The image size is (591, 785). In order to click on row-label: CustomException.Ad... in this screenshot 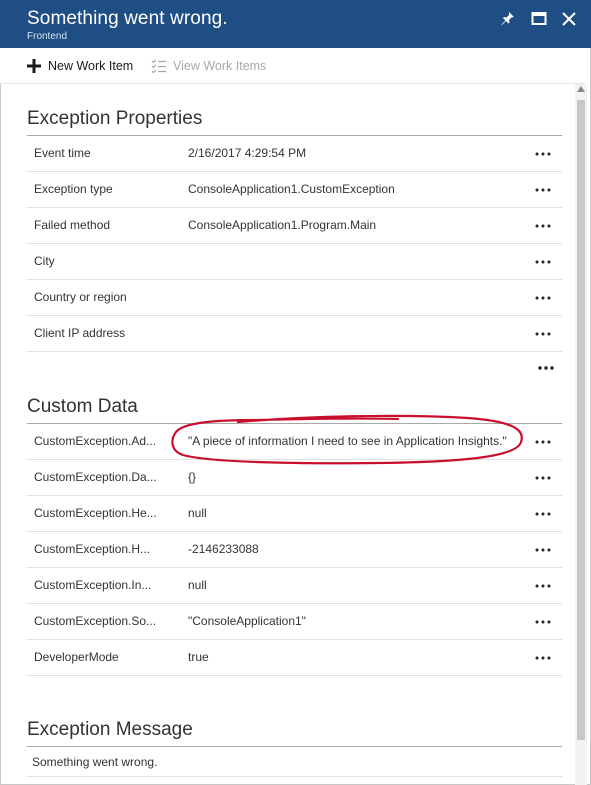, I will do `click(95, 441)`.